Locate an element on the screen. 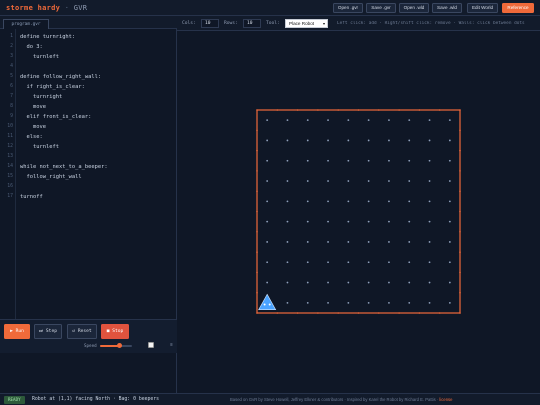 The image size is (540, 405). app-subtitle: GVR is located at coordinates (80, 8).